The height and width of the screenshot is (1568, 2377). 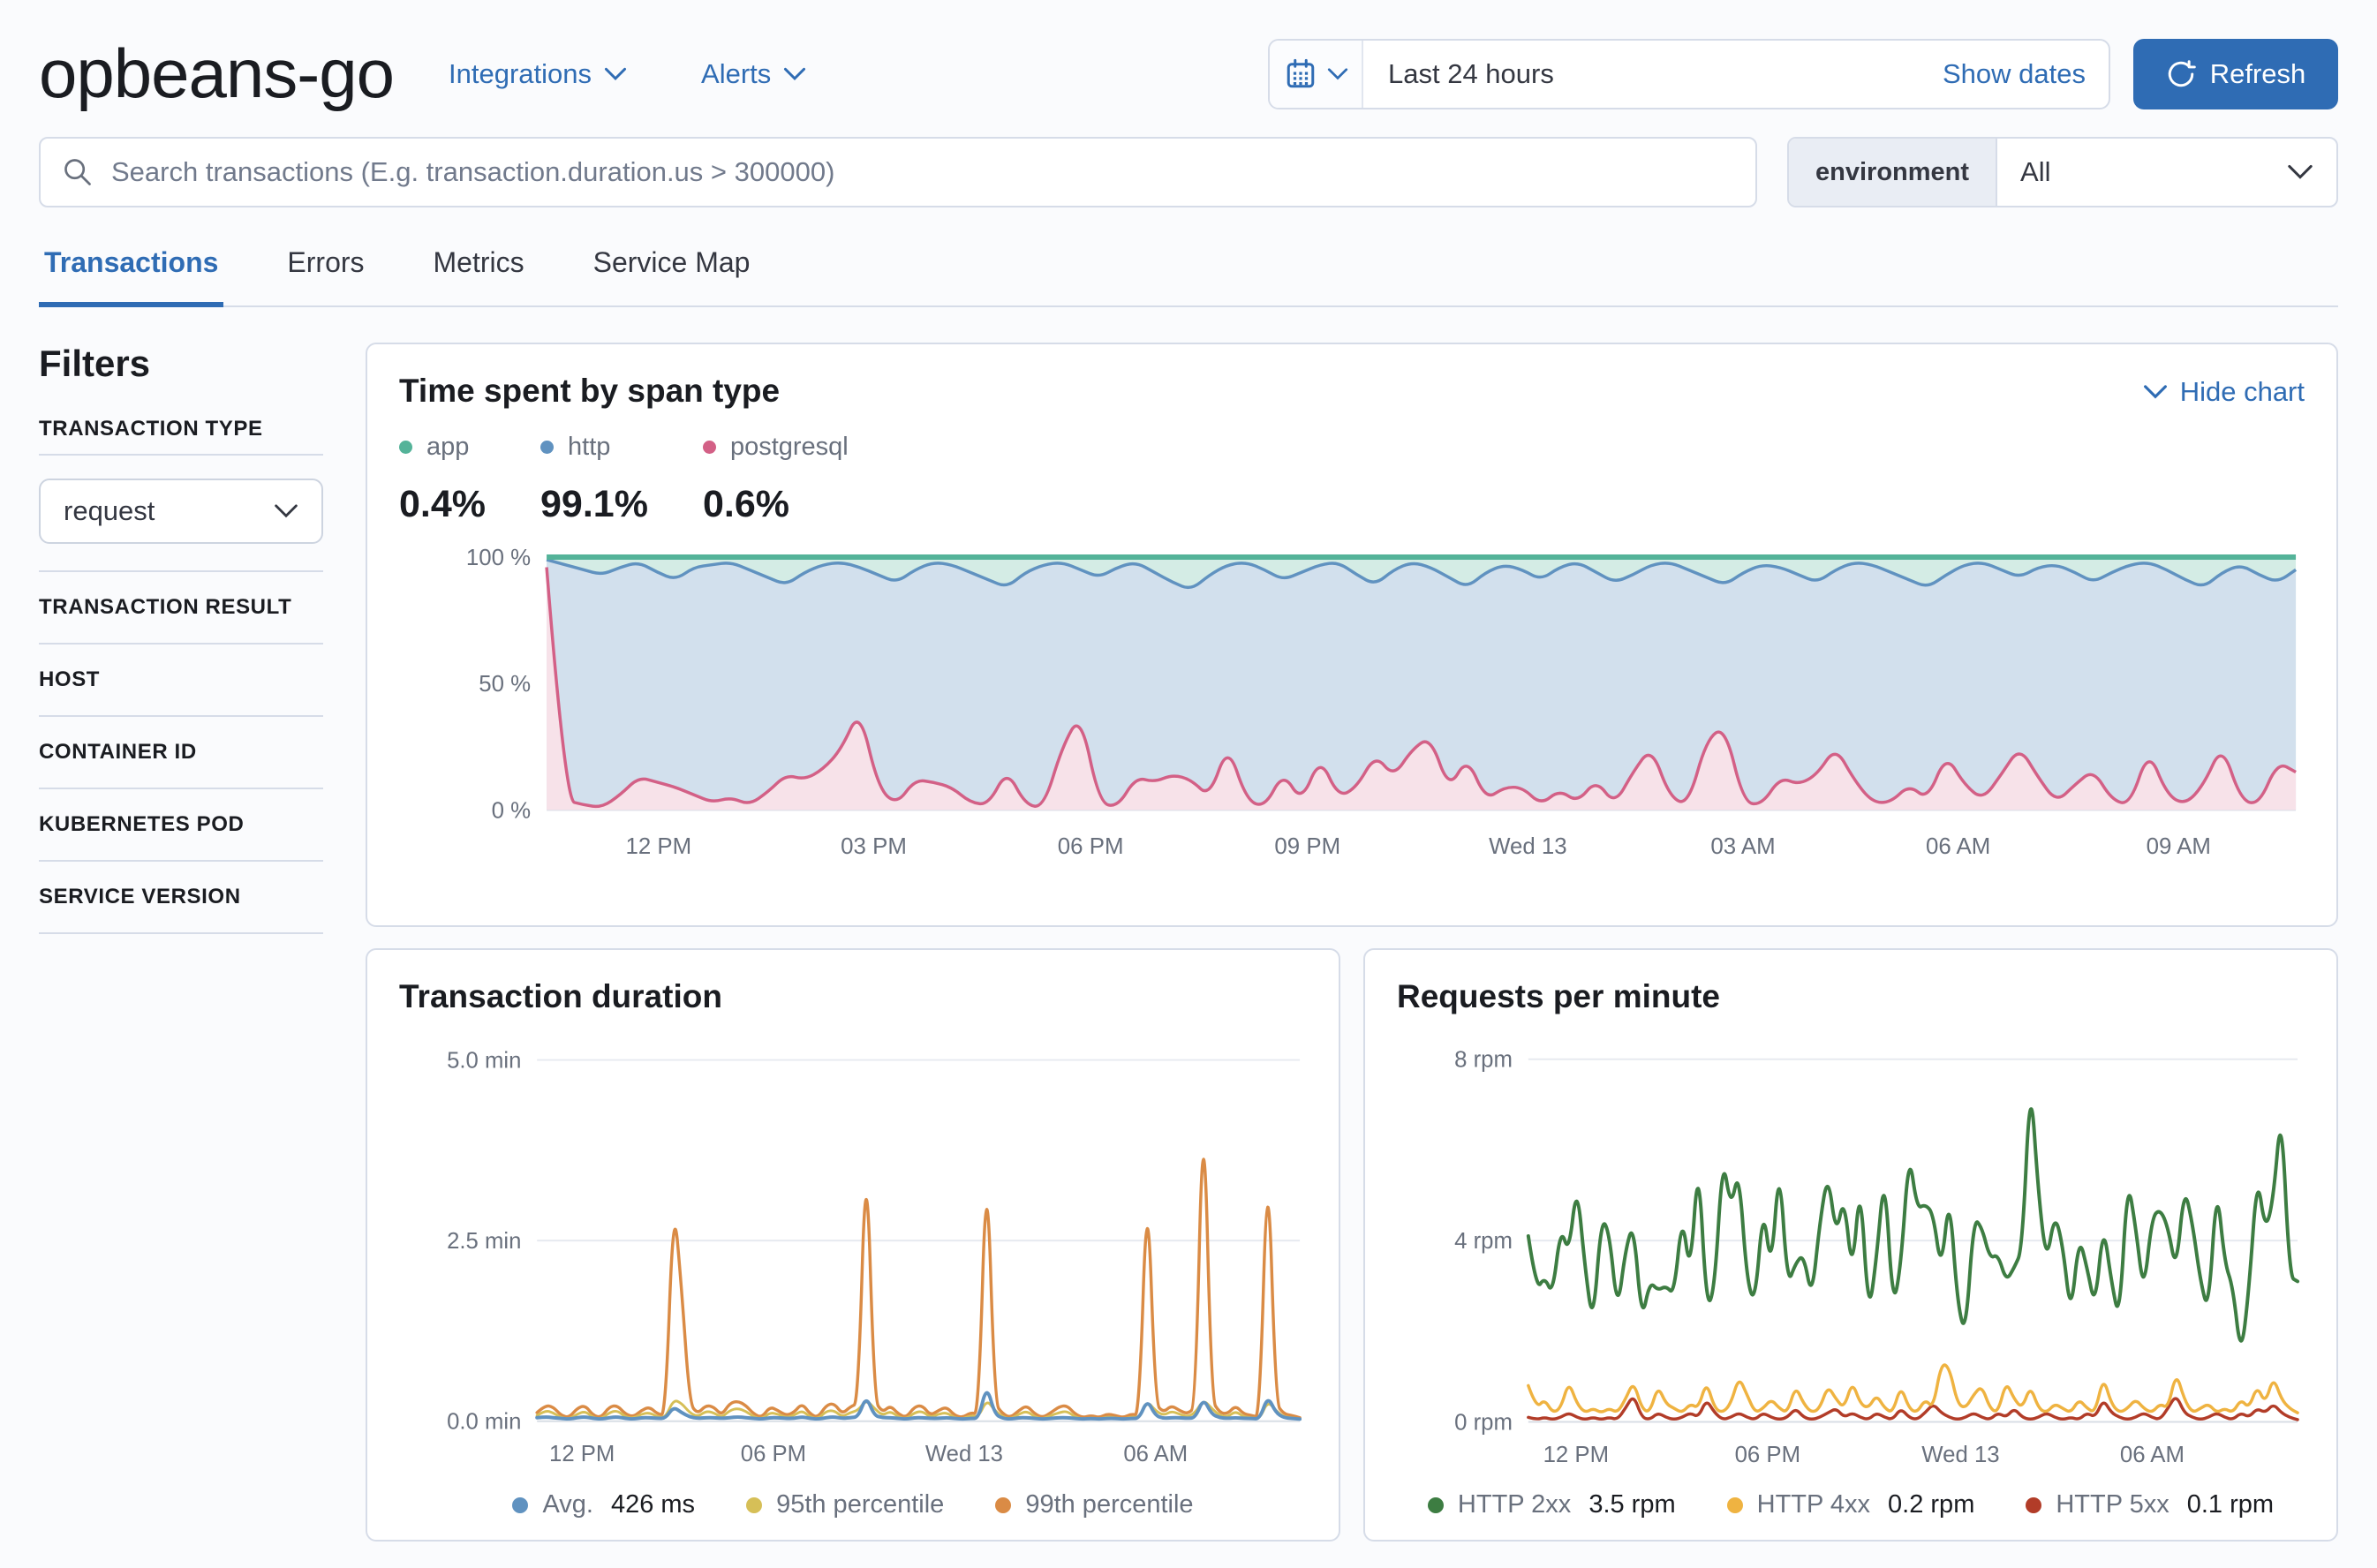 What do you see at coordinates (745, 504) in the screenshot?
I see `postgresql-percentage: 0.6%` at bounding box center [745, 504].